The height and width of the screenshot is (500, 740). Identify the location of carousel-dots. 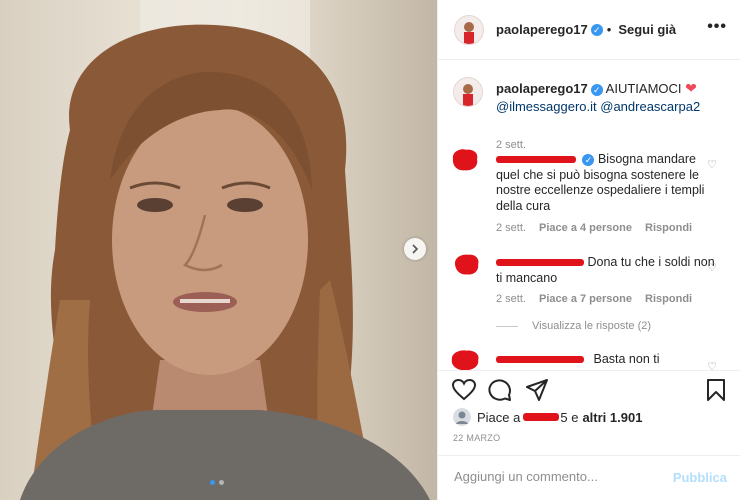
(217, 482).